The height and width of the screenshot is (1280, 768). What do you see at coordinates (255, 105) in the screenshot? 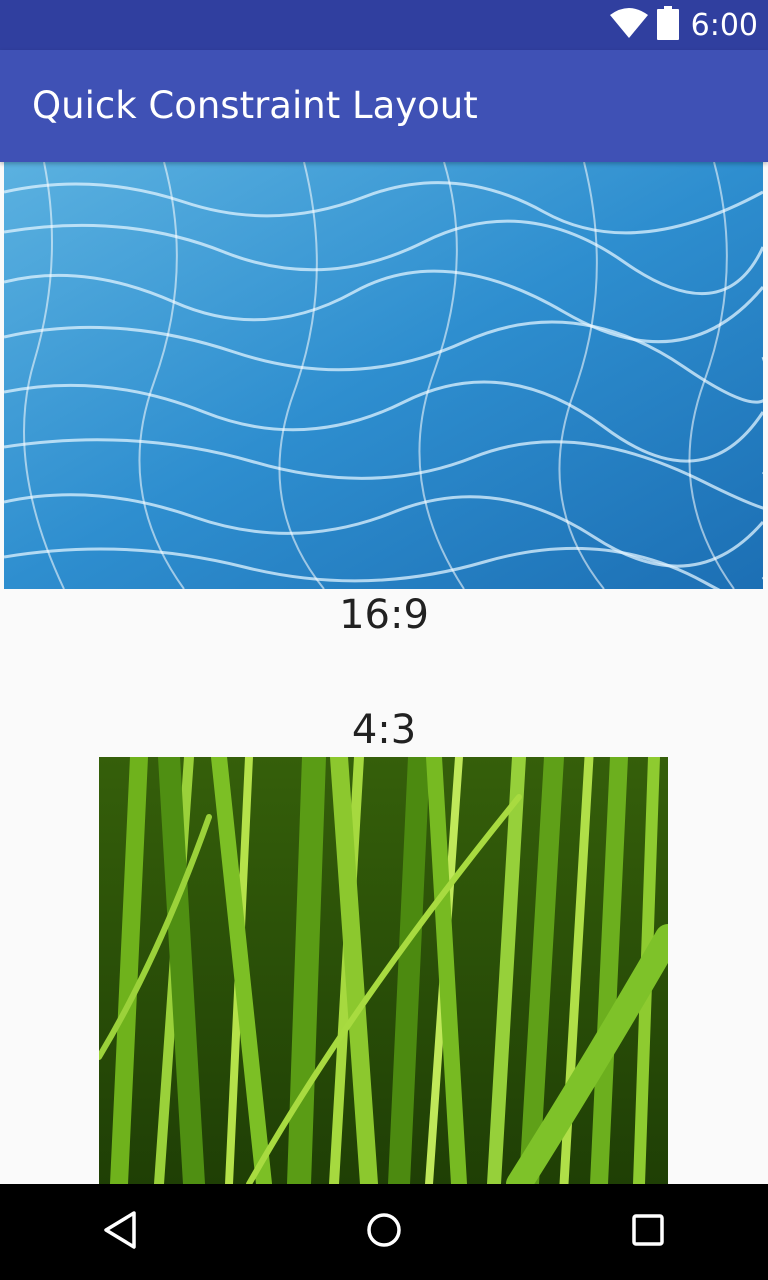
I see `app-title: Quick Constraint Layout` at bounding box center [255, 105].